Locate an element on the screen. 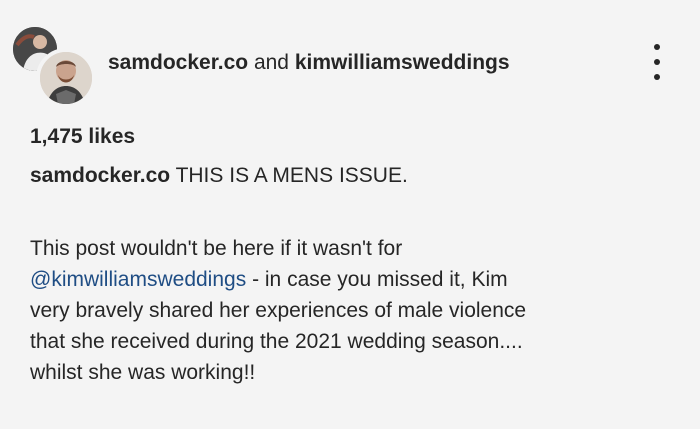  mention-kimwilliamsweddings: @kimwilliamsweddings is located at coordinates (138, 279).